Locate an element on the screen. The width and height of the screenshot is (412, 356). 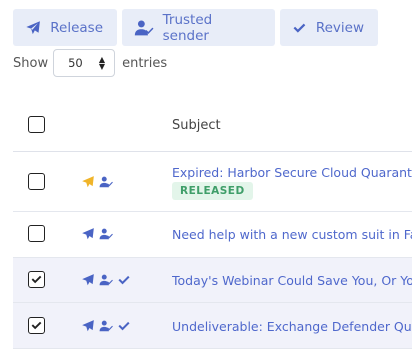
table-row: Need help with a new custom suit in Fall is located at coordinates (212, 235).